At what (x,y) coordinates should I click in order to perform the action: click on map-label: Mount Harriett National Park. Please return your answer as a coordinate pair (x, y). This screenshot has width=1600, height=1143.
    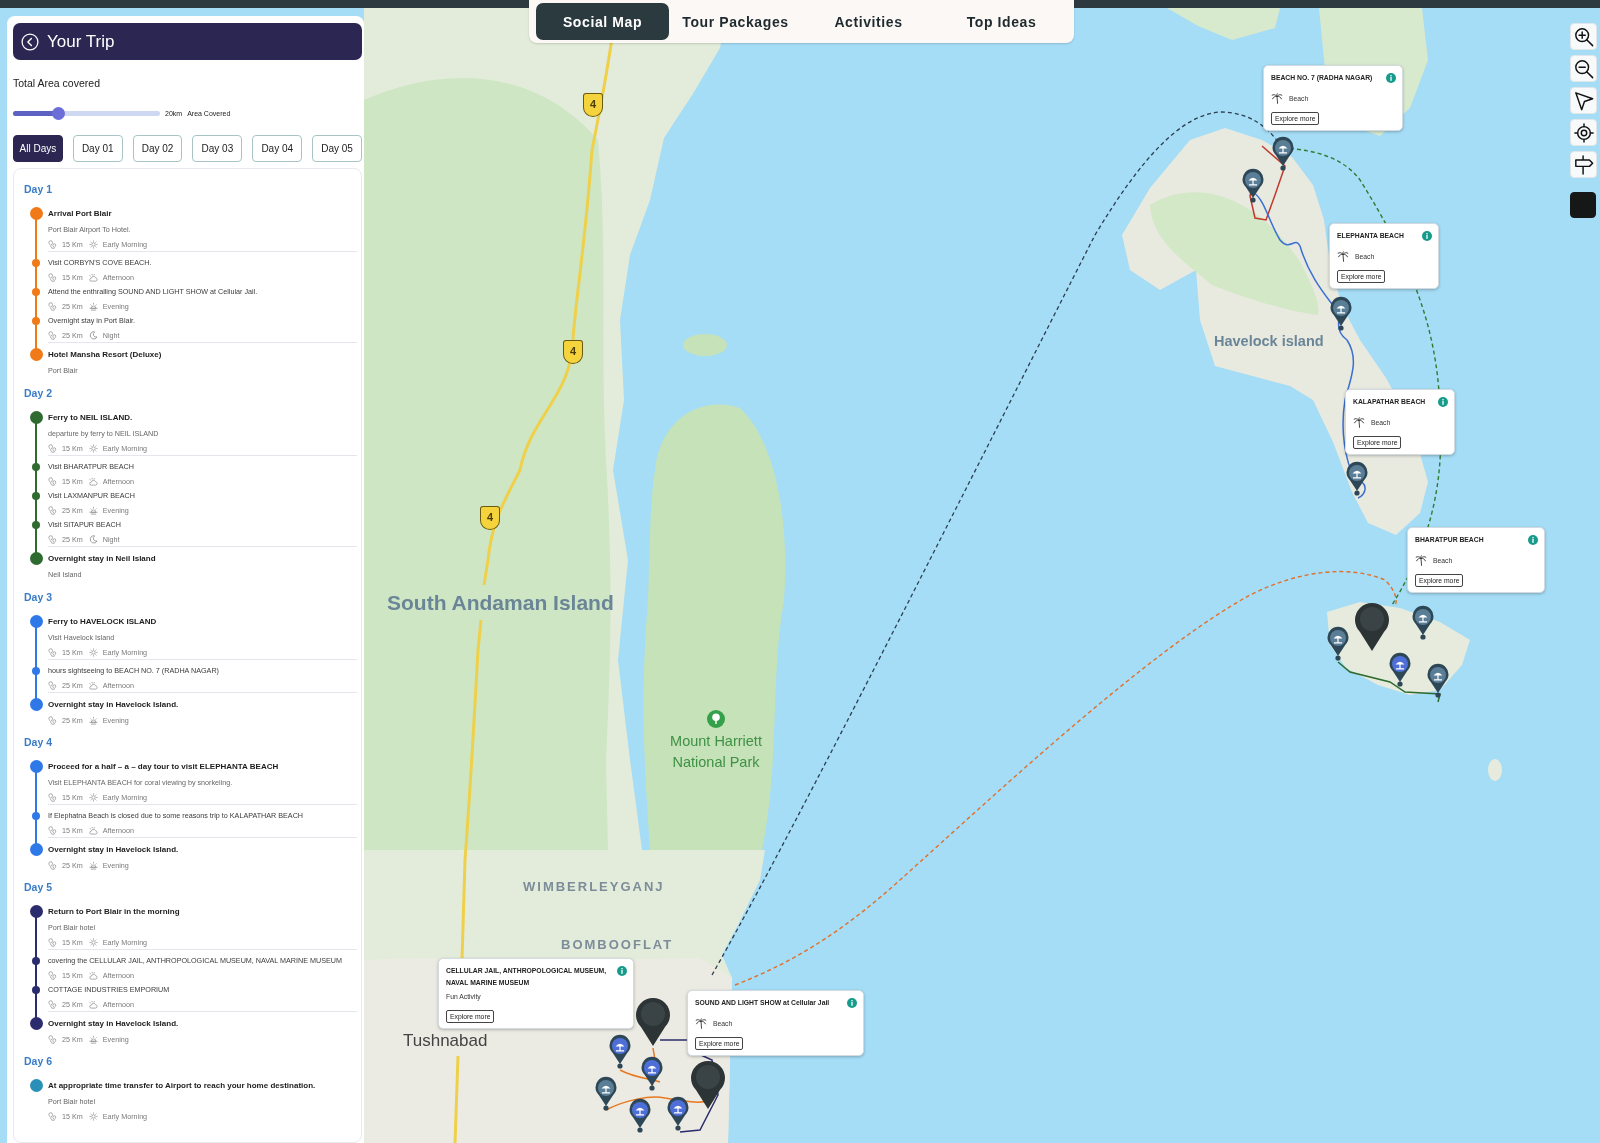
    Looking at the image, I should click on (716, 752).